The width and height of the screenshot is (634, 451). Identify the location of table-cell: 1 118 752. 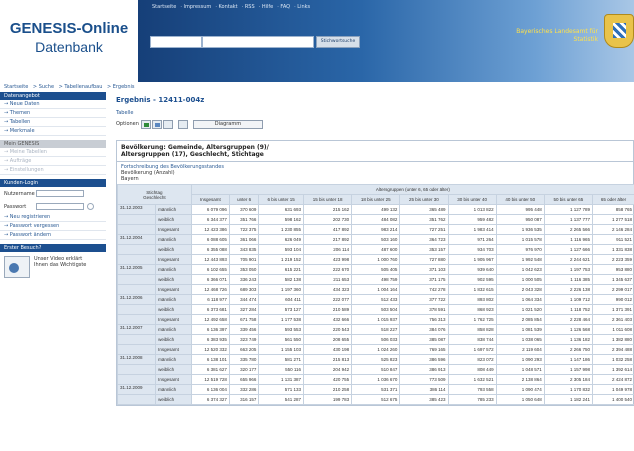
(568, 309).